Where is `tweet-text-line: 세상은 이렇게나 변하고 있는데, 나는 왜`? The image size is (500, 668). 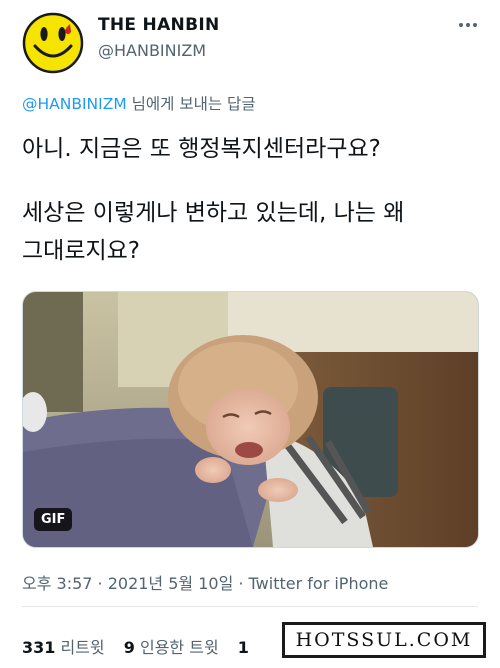 tweet-text-line: 세상은 이렇게나 변하고 있는데, 나는 왜 is located at coordinates (213, 213).